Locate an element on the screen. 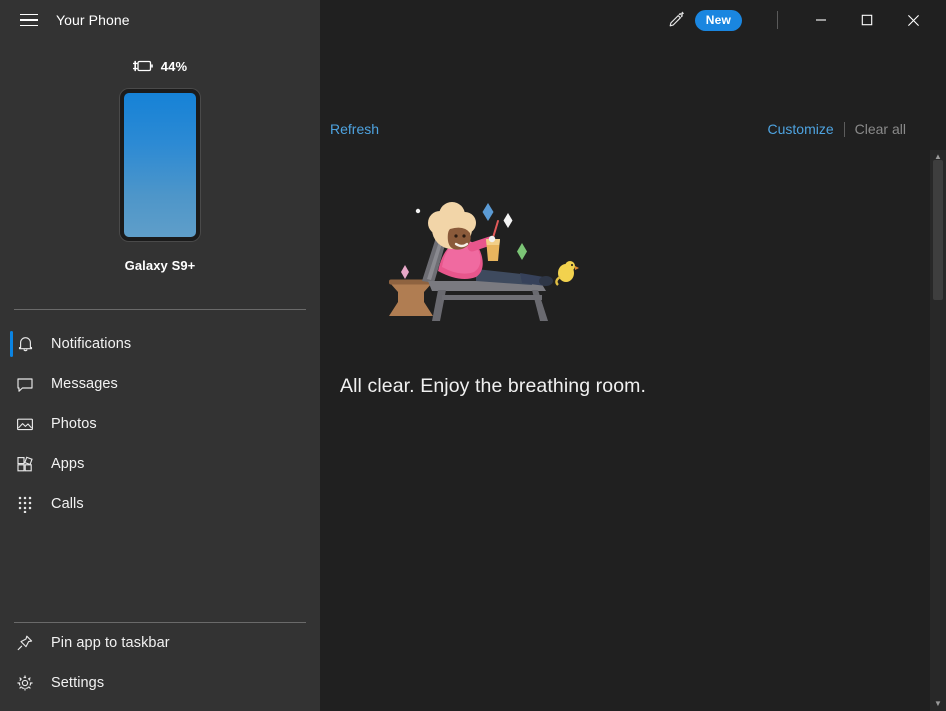  vertical-scrollbar: ▲ ▼ is located at coordinates (938, 430).